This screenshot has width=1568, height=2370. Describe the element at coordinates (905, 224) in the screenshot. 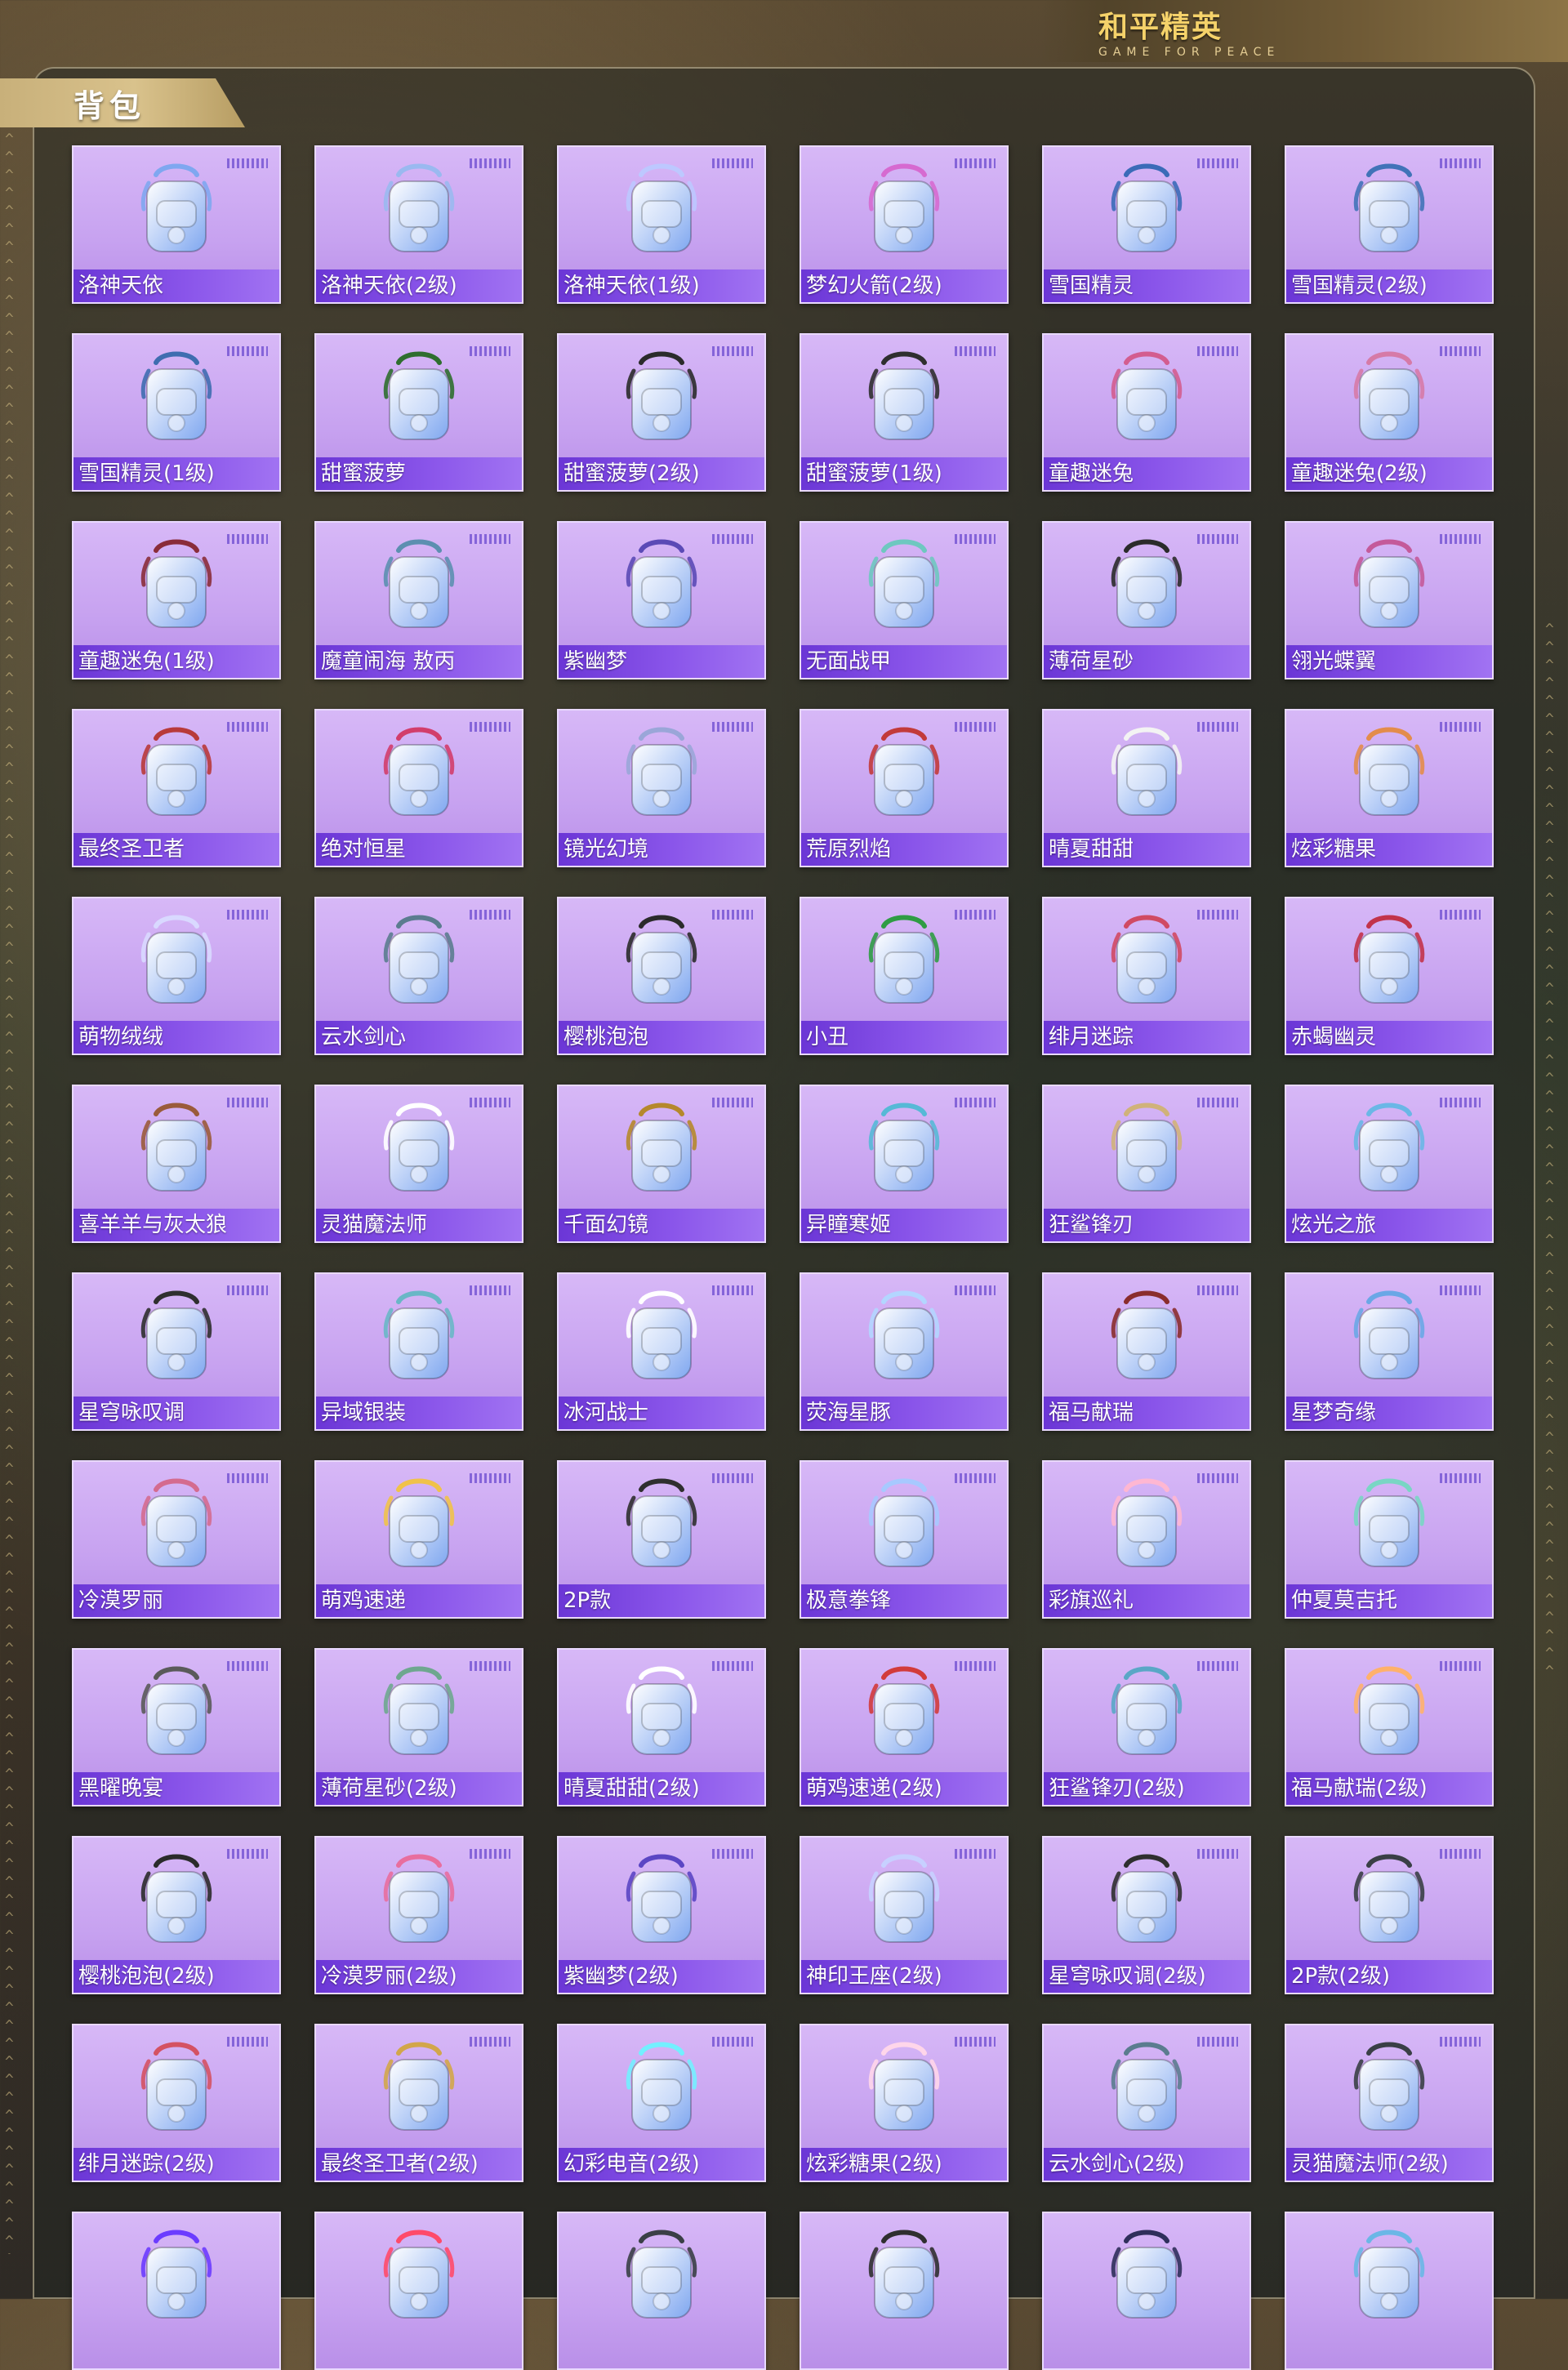

I see `backpack-item-card: 梦幻火箭(2级)` at that location.